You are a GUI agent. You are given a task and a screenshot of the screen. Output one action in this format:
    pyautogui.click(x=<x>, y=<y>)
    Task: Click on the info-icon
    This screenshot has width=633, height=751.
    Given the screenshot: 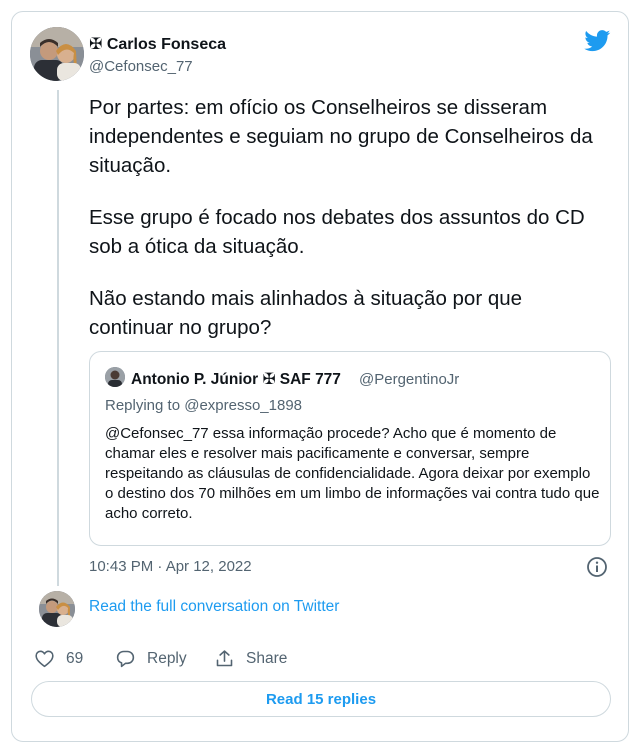 What is the action you would take?
    pyautogui.click(x=597, y=567)
    